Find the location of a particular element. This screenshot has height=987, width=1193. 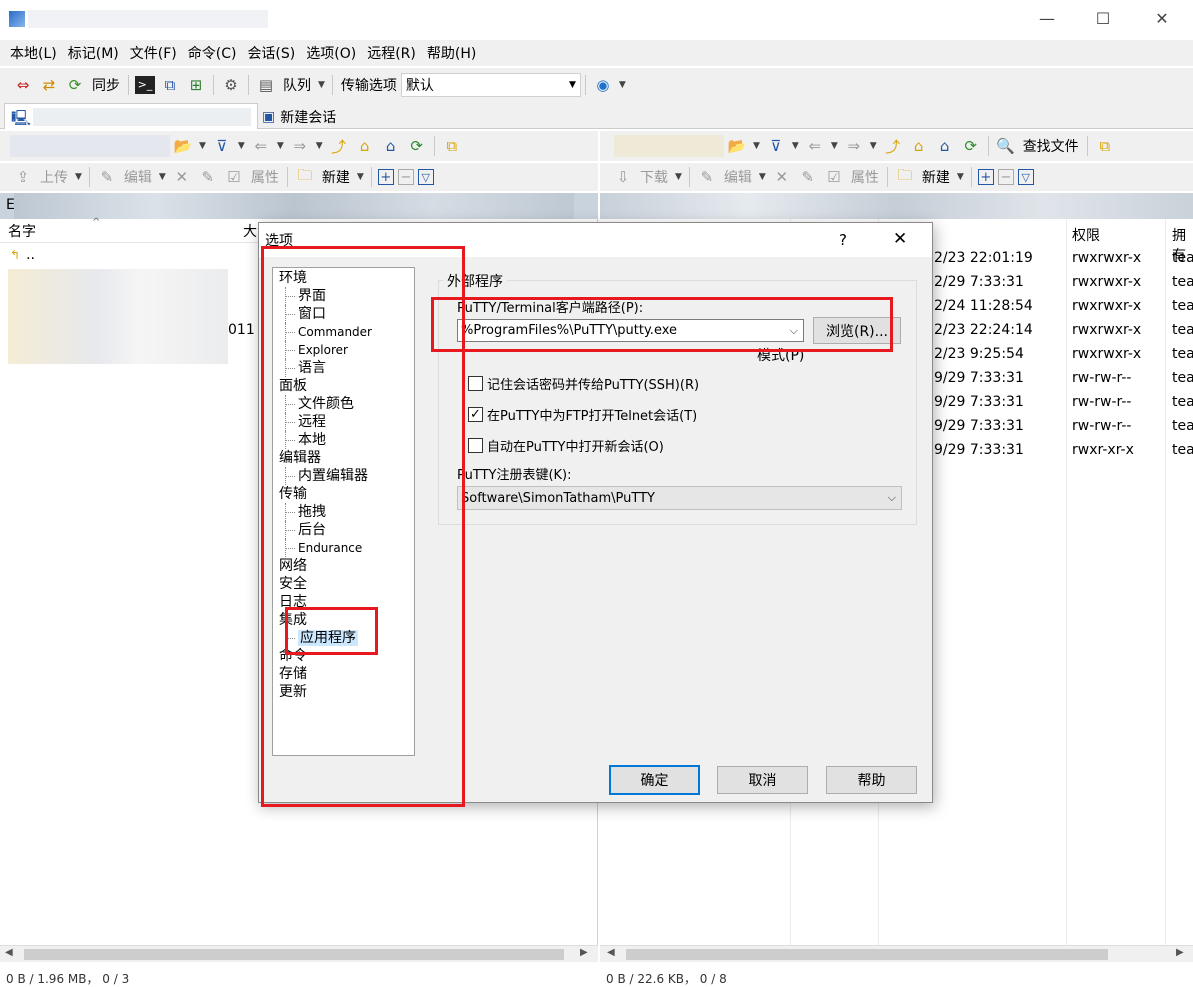

local-scroll-thumb is located at coordinates (294, 954).